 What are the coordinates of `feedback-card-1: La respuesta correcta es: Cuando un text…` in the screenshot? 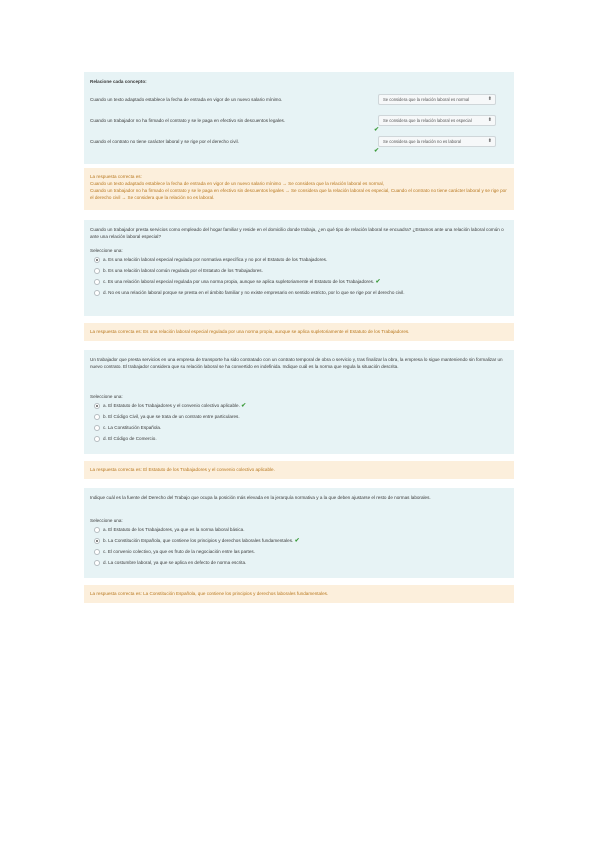 It's located at (299, 189).